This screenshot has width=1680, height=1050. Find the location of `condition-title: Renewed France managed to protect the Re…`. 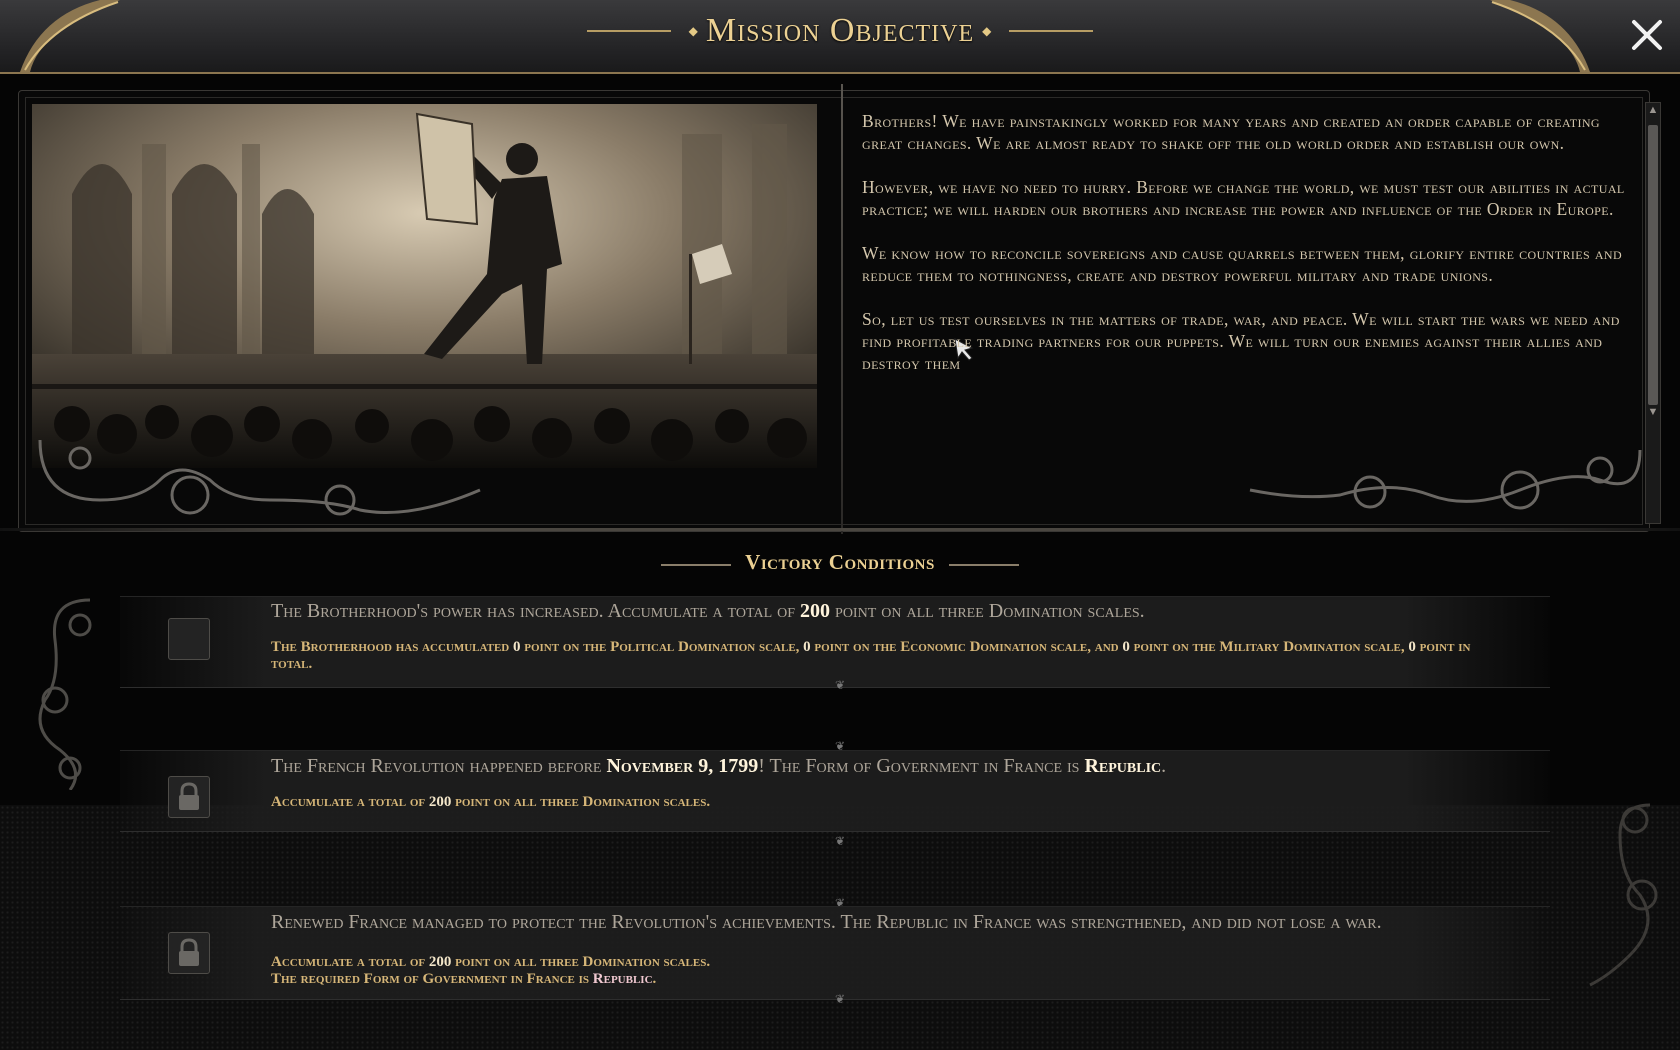

condition-title: Renewed France managed to protect the Re… is located at coordinates (826, 922).